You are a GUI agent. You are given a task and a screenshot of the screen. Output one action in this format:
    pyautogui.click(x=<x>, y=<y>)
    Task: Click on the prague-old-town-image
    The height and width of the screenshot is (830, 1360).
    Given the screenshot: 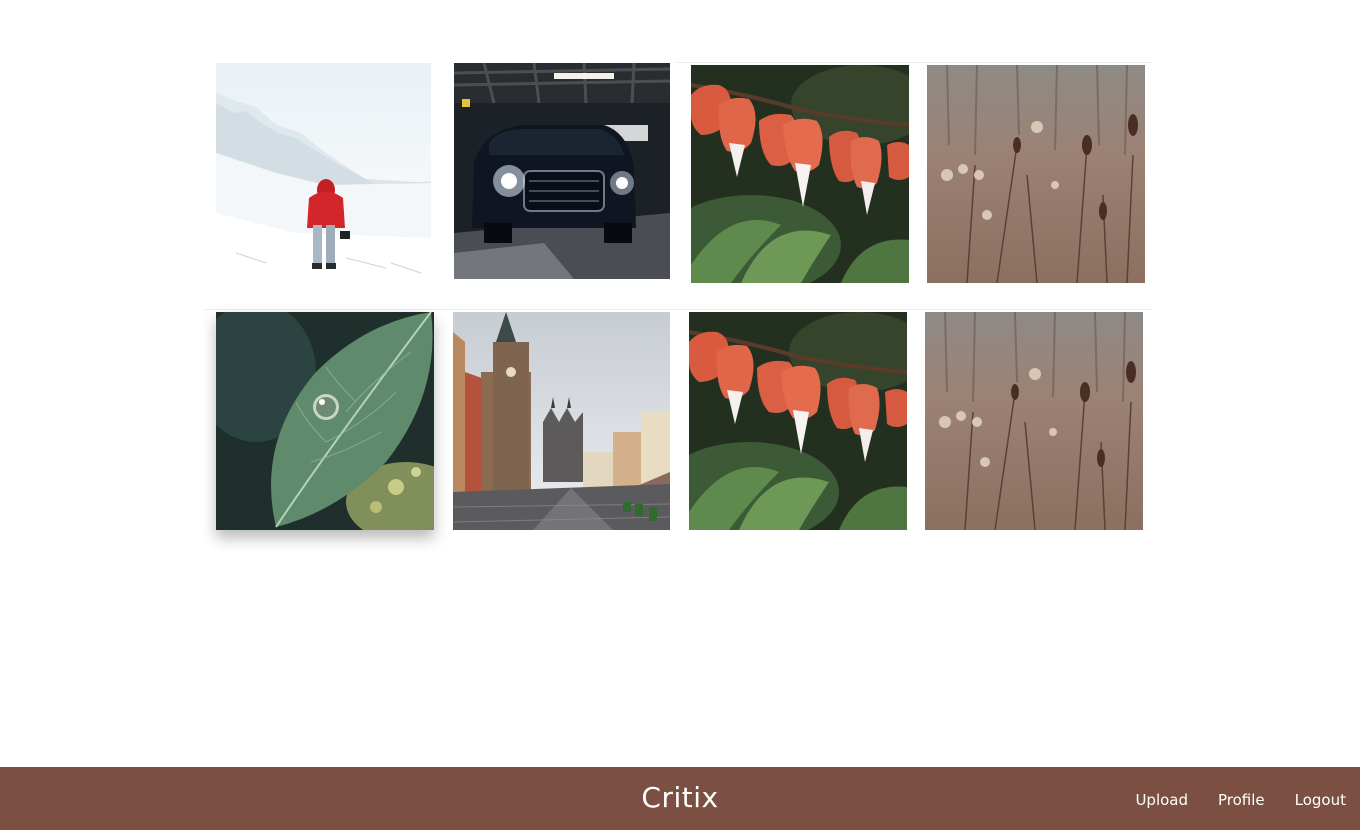 What is the action you would take?
    pyautogui.click(x=561, y=421)
    